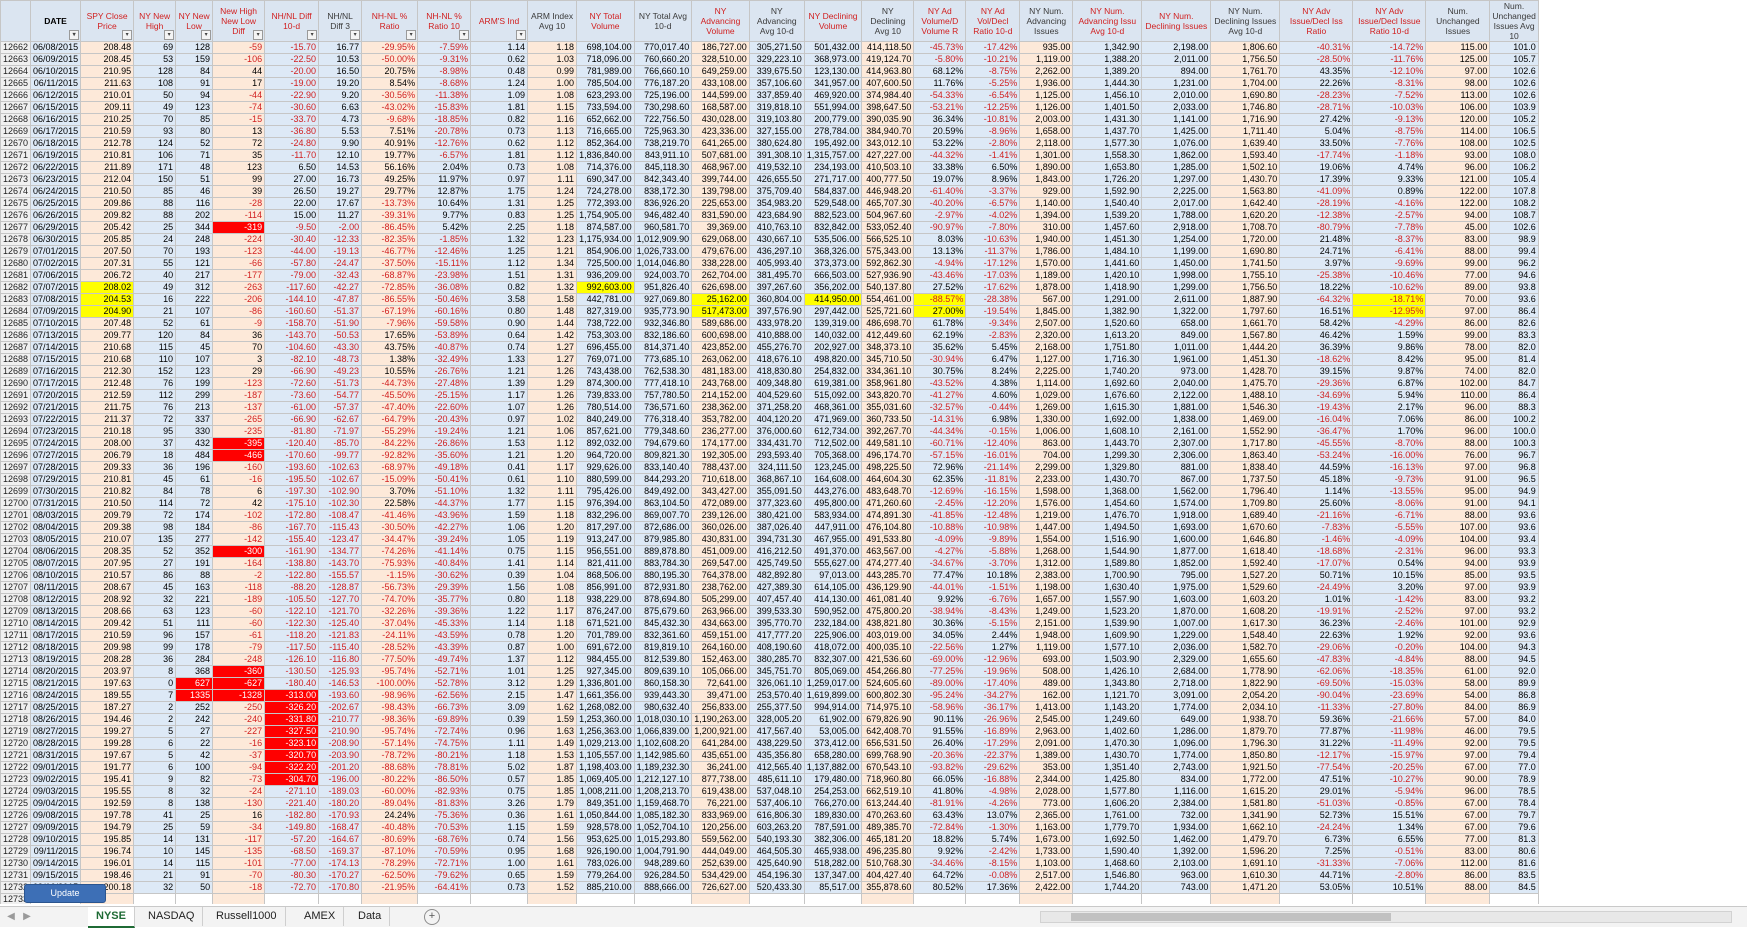 The width and height of the screenshot is (1747, 928). What do you see at coordinates (65, 893) in the screenshot?
I see `update-button: Update` at bounding box center [65, 893].